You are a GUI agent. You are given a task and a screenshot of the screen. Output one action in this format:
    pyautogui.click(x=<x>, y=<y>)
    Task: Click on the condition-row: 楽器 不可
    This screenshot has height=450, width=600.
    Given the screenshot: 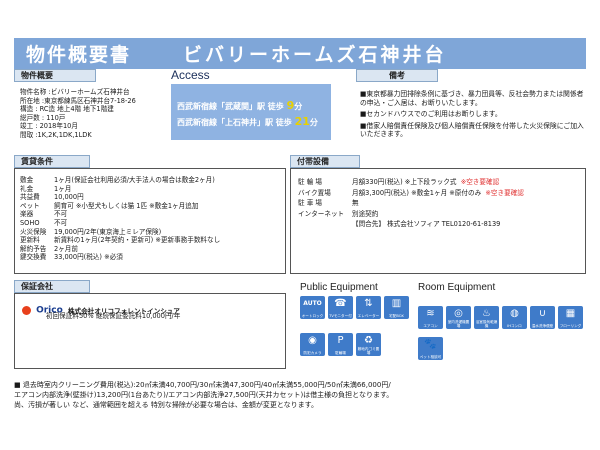 What is the action you would take?
    pyautogui.click(x=151, y=214)
    